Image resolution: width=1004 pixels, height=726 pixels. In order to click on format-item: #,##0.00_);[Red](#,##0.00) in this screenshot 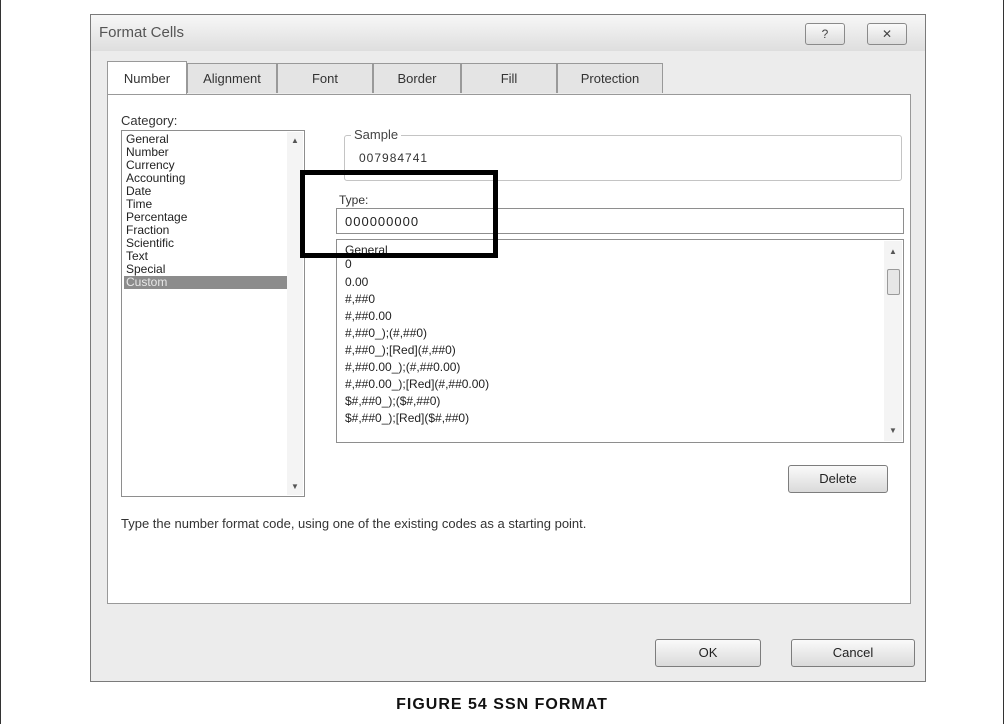, I will do `click(417, 384)`.